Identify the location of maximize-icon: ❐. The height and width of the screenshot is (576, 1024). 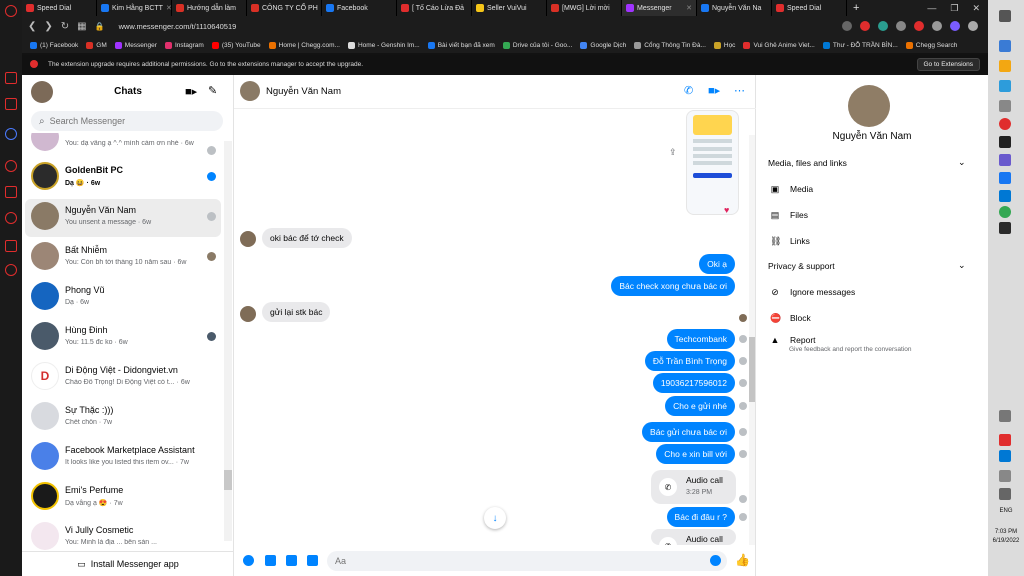
(954, 8).